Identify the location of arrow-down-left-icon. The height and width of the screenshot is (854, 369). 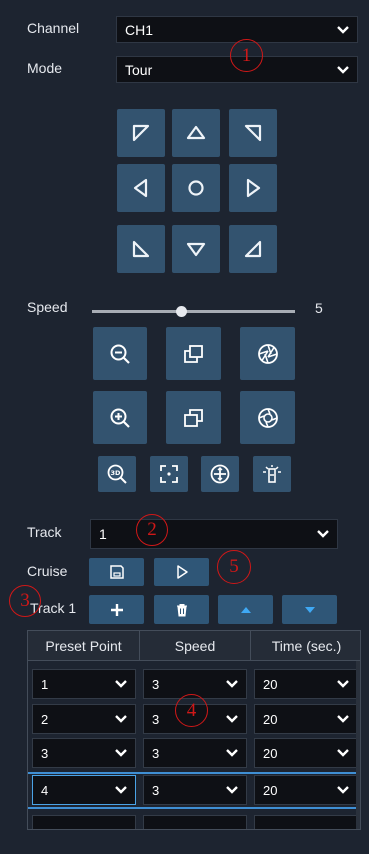
(141, 249).